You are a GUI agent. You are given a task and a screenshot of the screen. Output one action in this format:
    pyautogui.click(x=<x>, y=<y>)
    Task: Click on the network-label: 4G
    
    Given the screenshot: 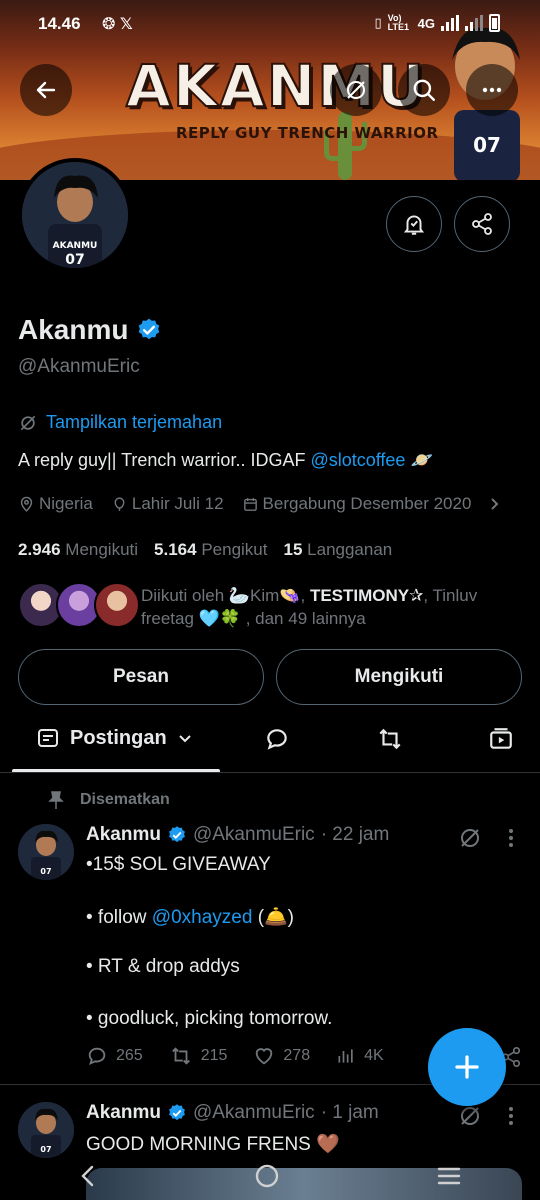 What is the action you would take?
    pyautogui.click(x=426, y=23)
    